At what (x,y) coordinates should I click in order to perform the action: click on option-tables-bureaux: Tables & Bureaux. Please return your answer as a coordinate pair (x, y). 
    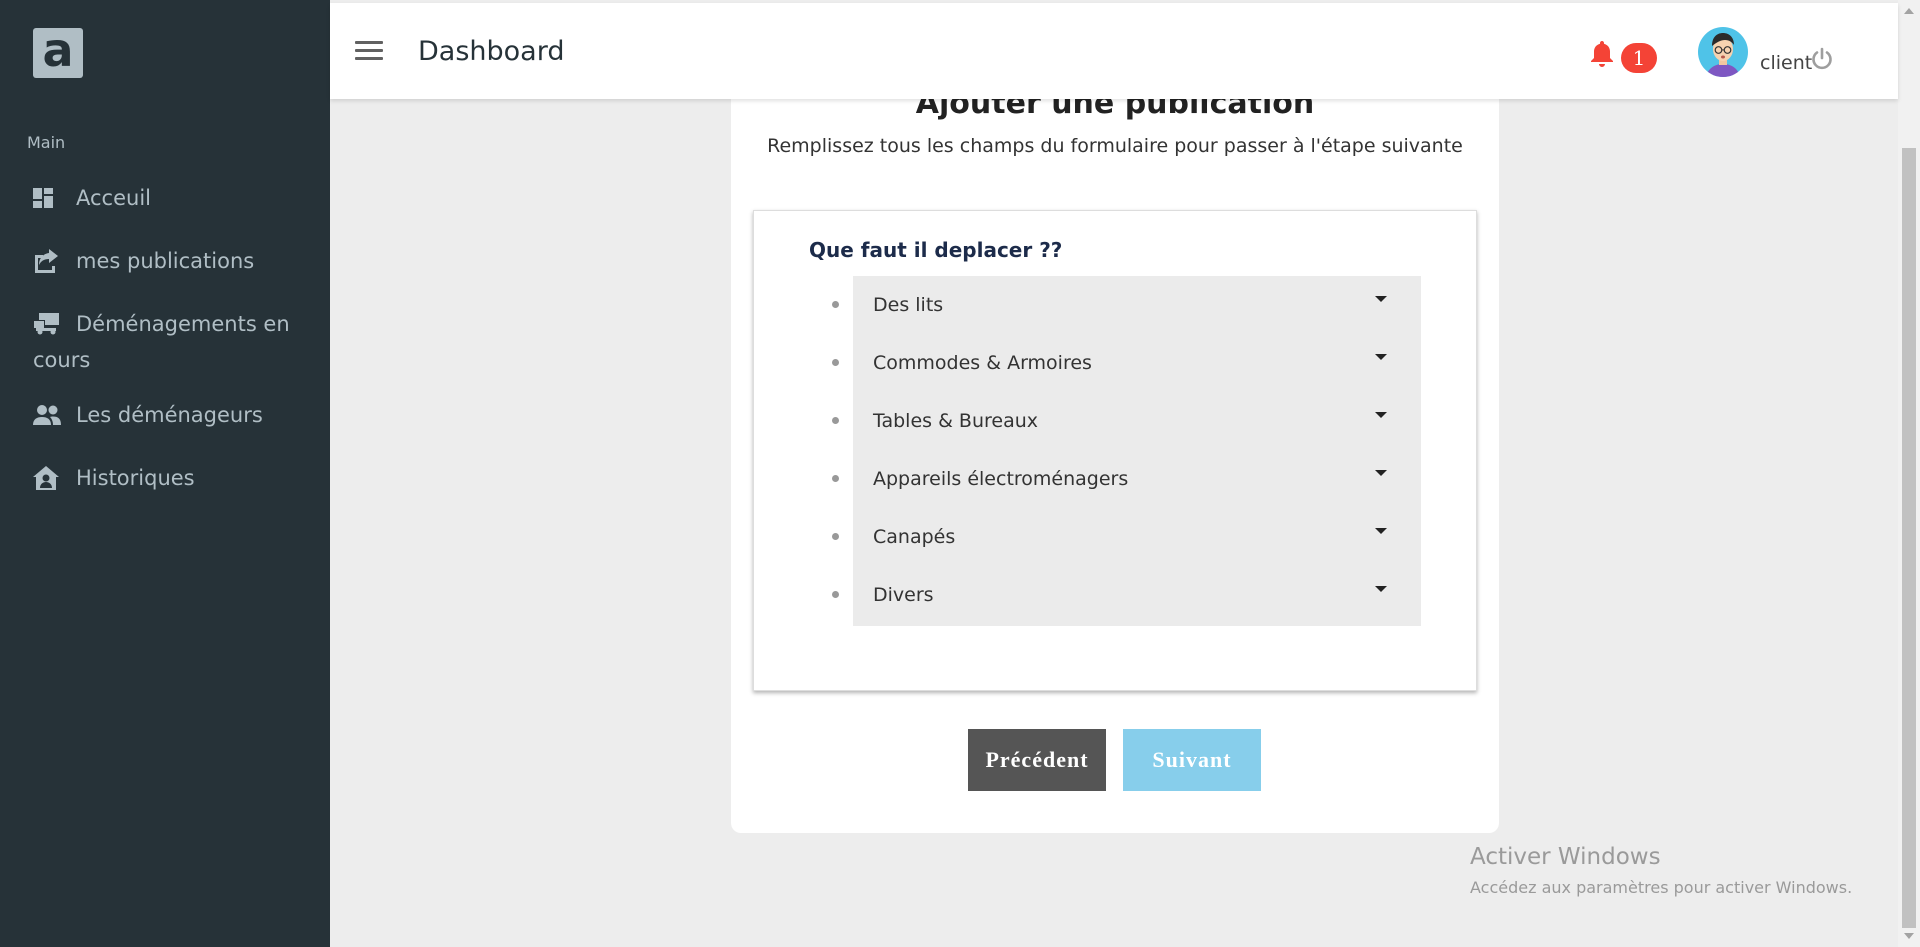
    Looking at the image, I should click on (1126, 421).